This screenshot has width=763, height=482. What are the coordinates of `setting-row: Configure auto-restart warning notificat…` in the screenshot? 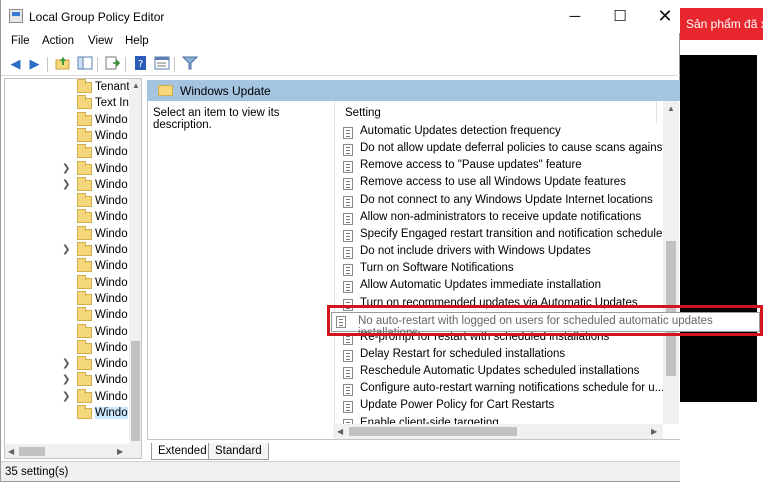 It's located at (503, 389).